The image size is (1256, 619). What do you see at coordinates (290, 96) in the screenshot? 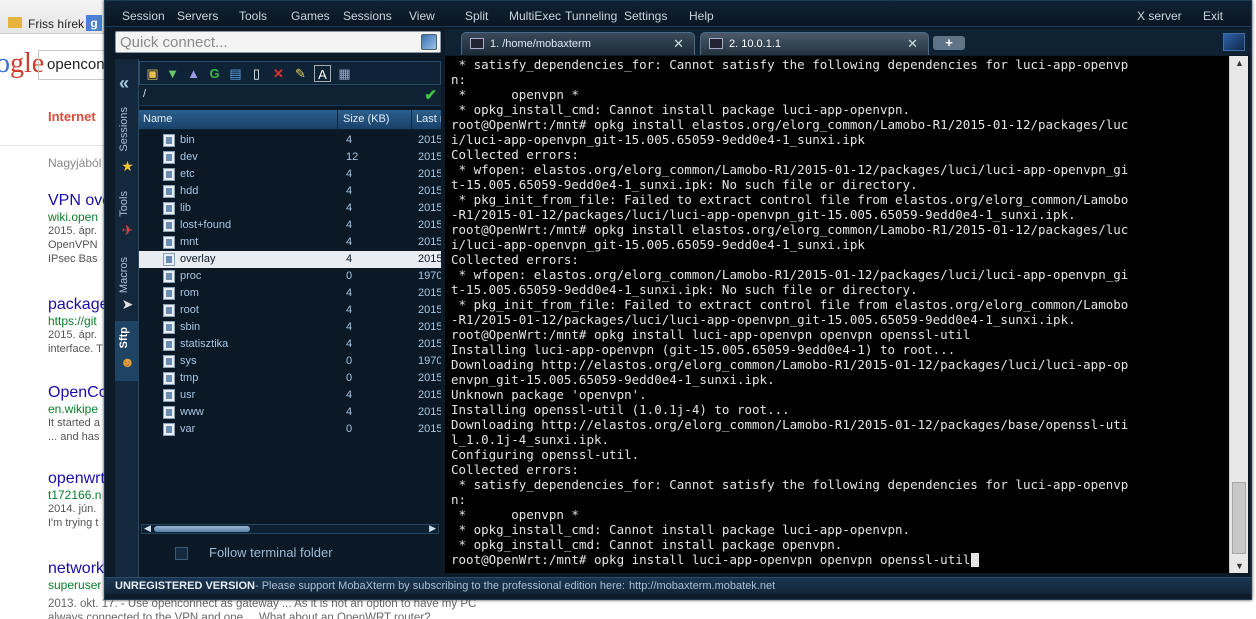
I see `path-bar: / ✔` at bounding box center [290, 96].